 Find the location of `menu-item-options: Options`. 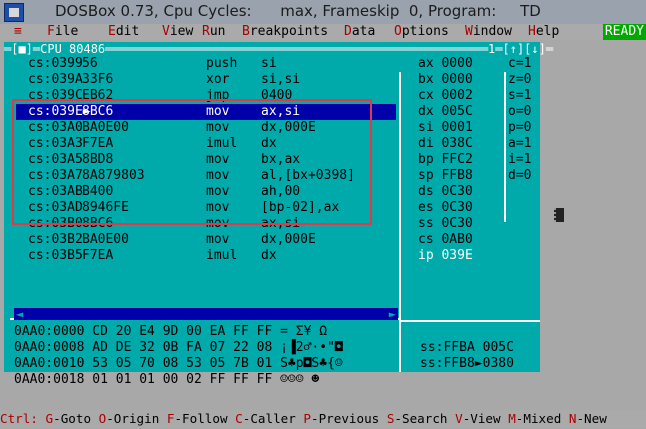

menu-item-options: Options is located at coordinates (421, 32).